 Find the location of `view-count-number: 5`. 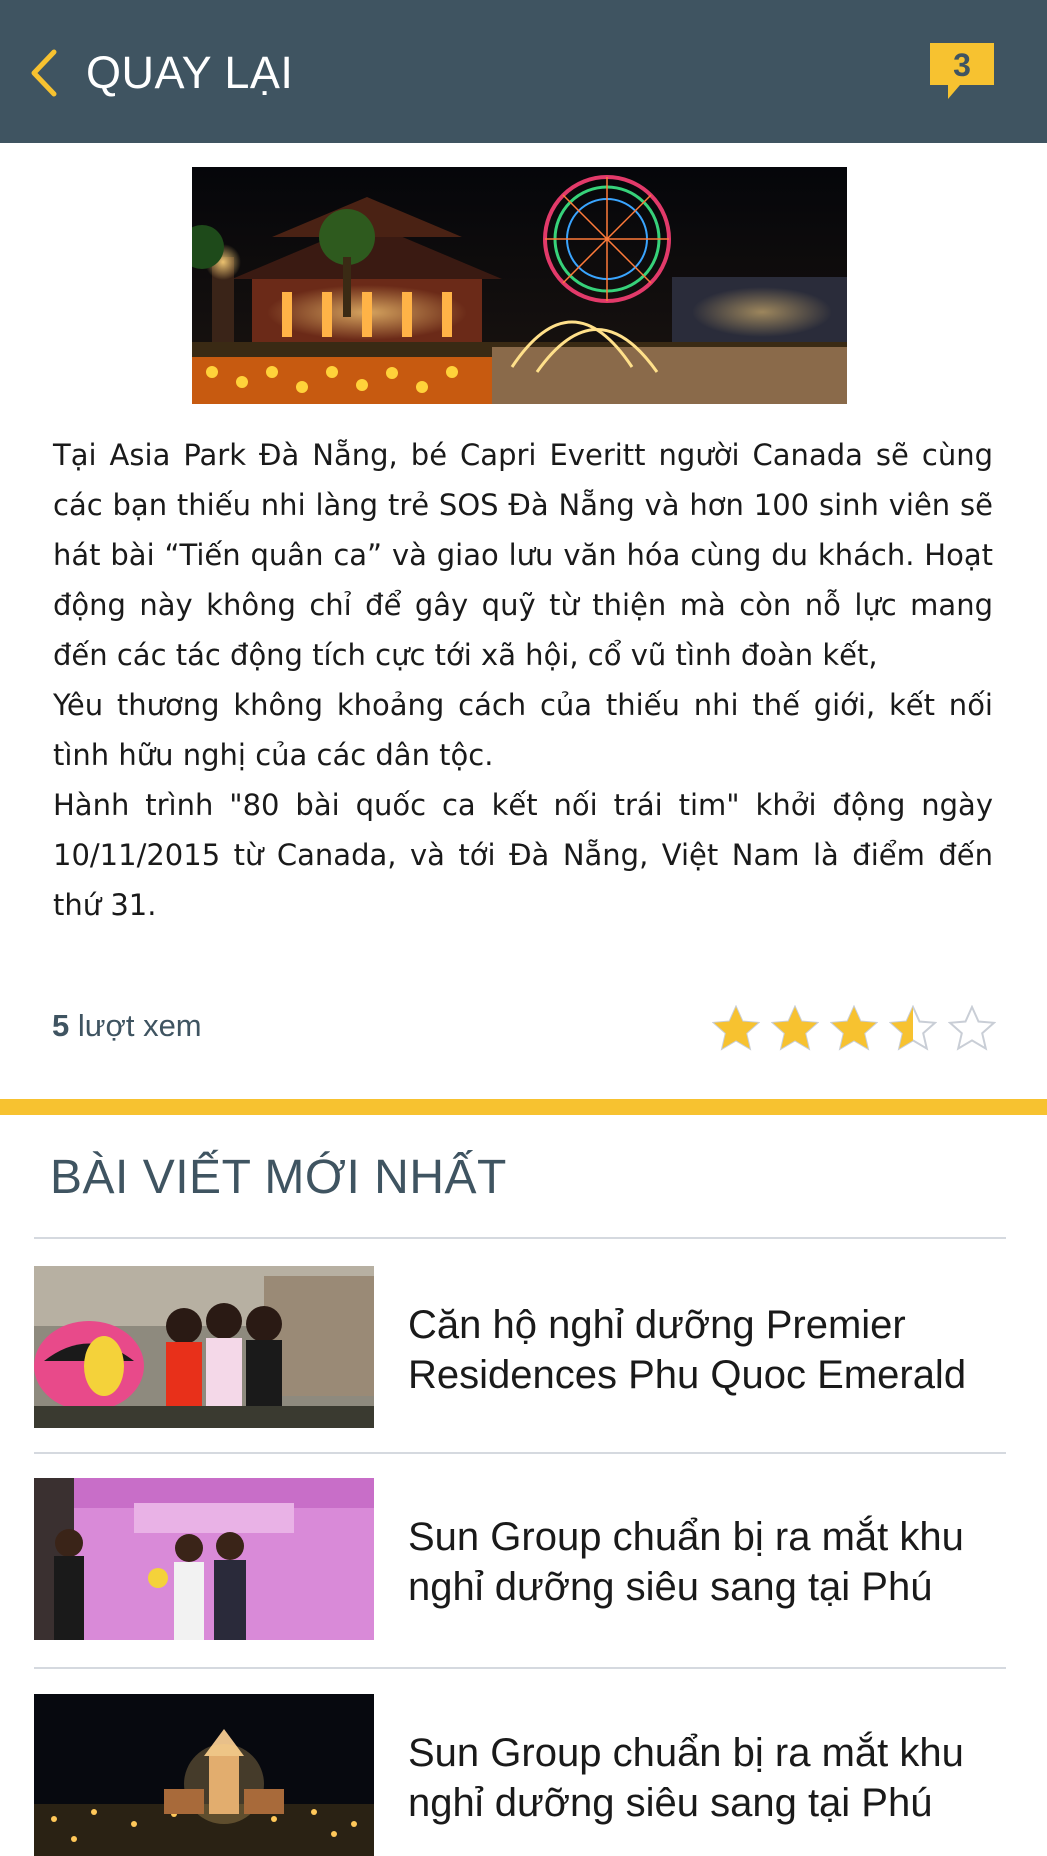

view-count-number: 5 is located at coordinates (61, 1025).